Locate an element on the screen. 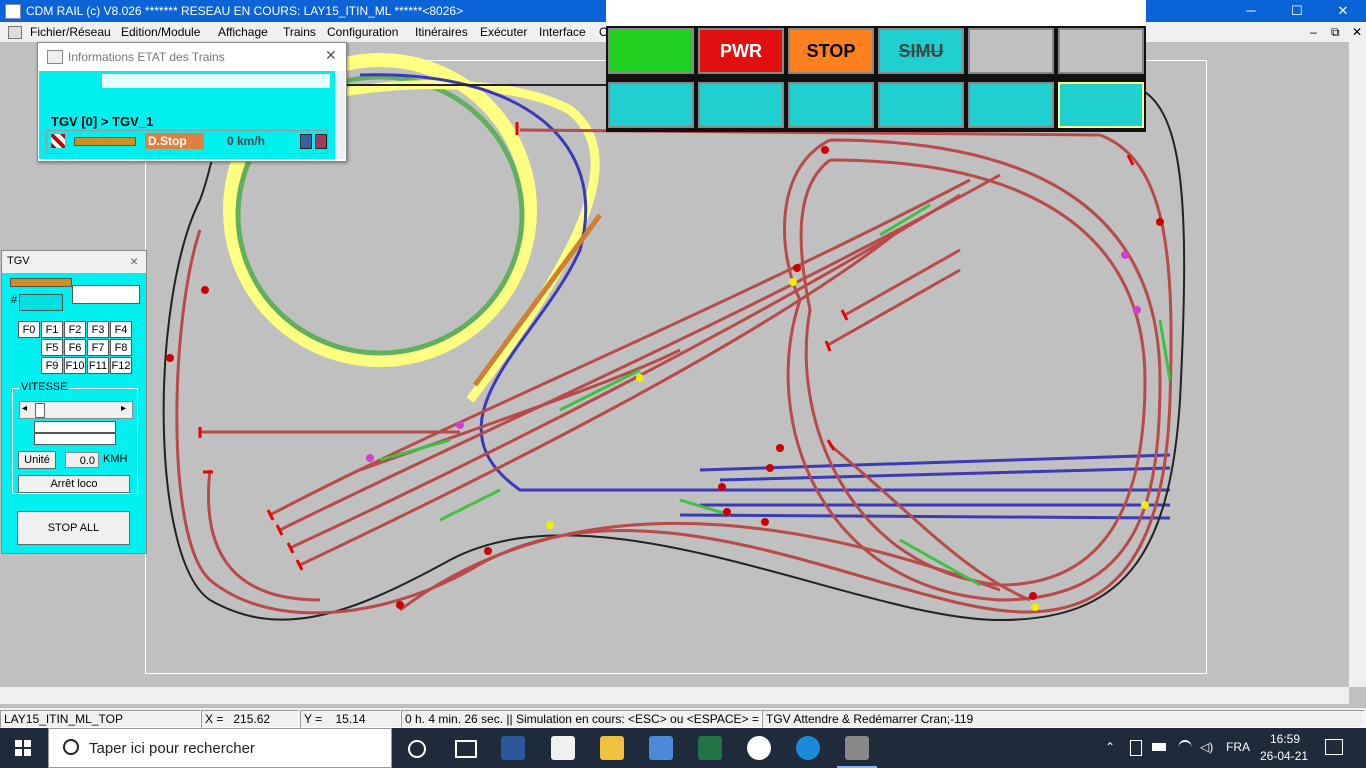 The width and height of the screenshot is (1366, 768). chrome-icon is located at coordinates (759, 748).